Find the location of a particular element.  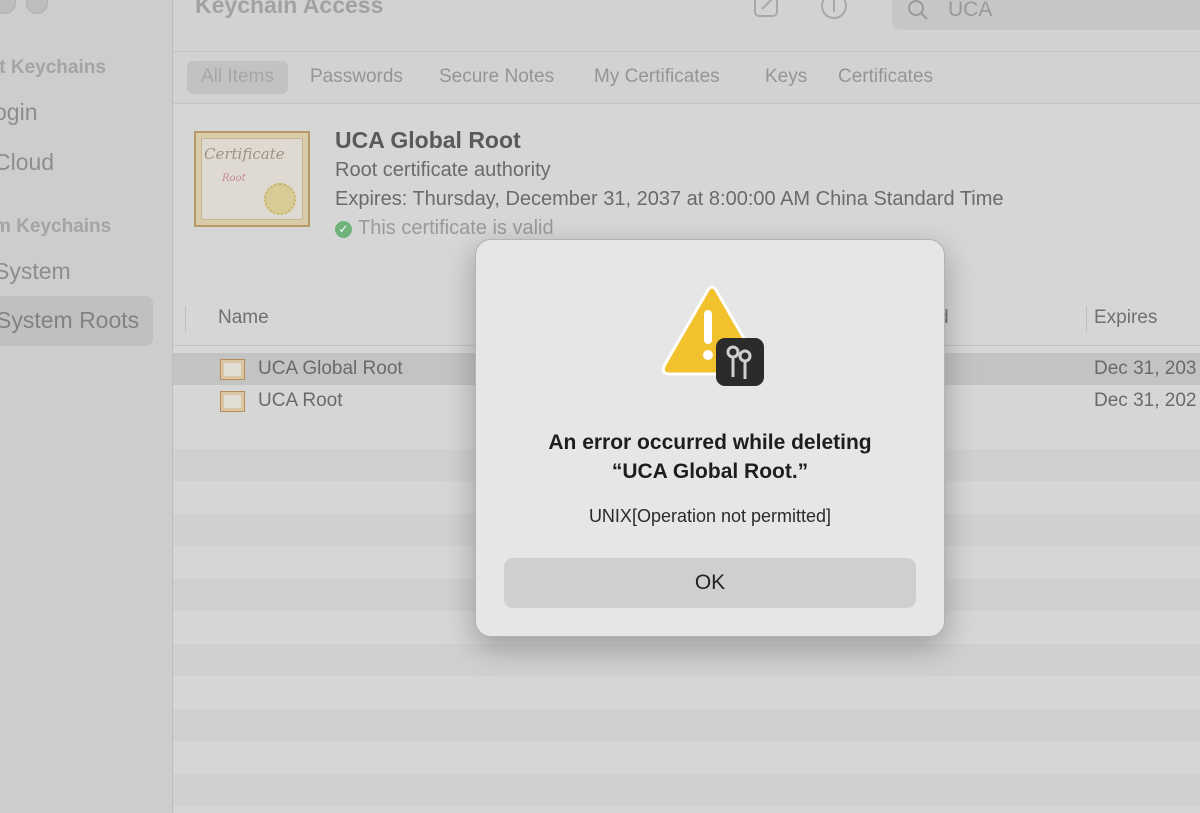

sidebar-item-system-roots: System Roots is located at coordinates (76, 321).